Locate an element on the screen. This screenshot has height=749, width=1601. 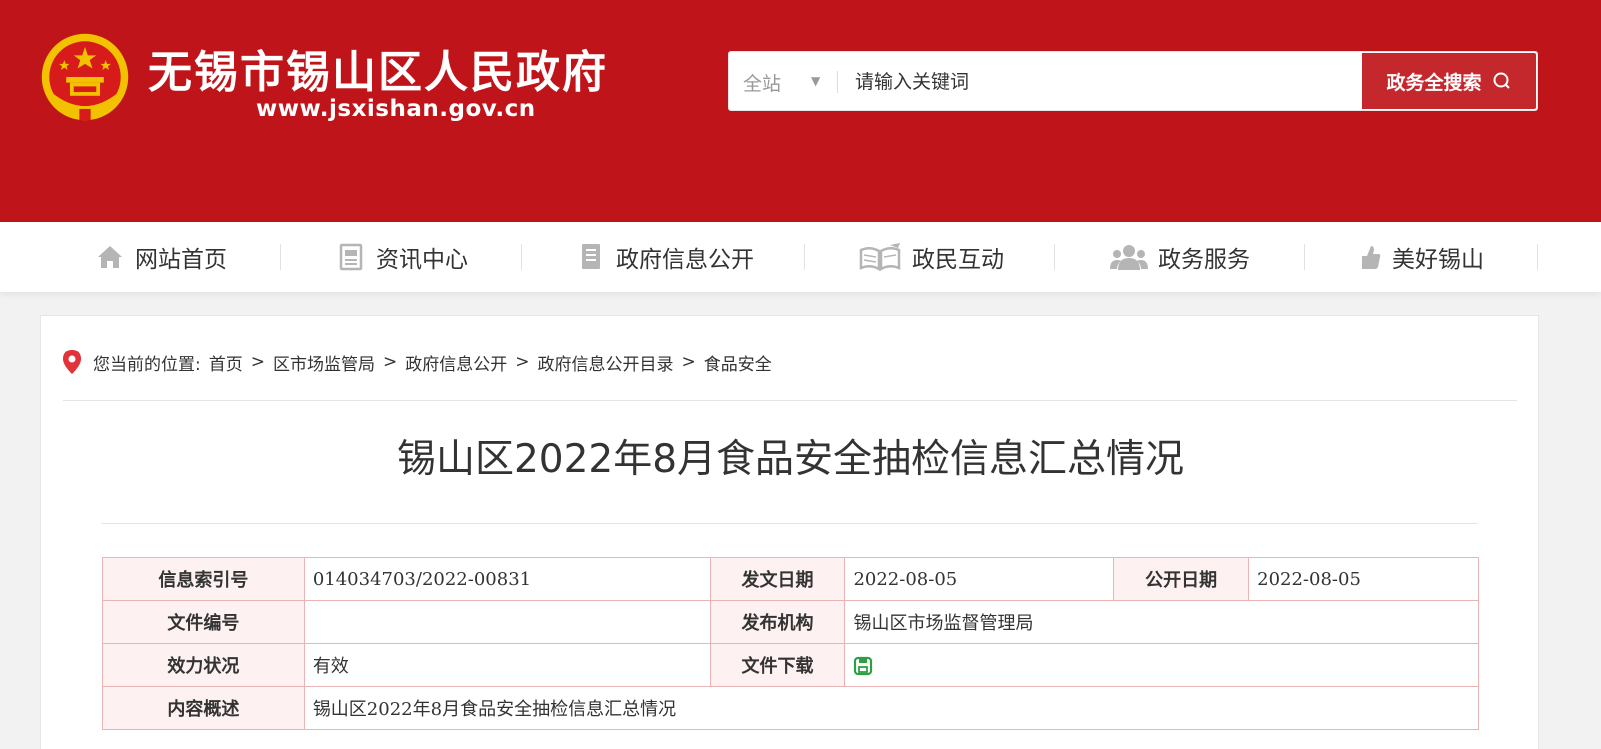
search-button: 政务全搜索 is located at coordinates (1449, 81).